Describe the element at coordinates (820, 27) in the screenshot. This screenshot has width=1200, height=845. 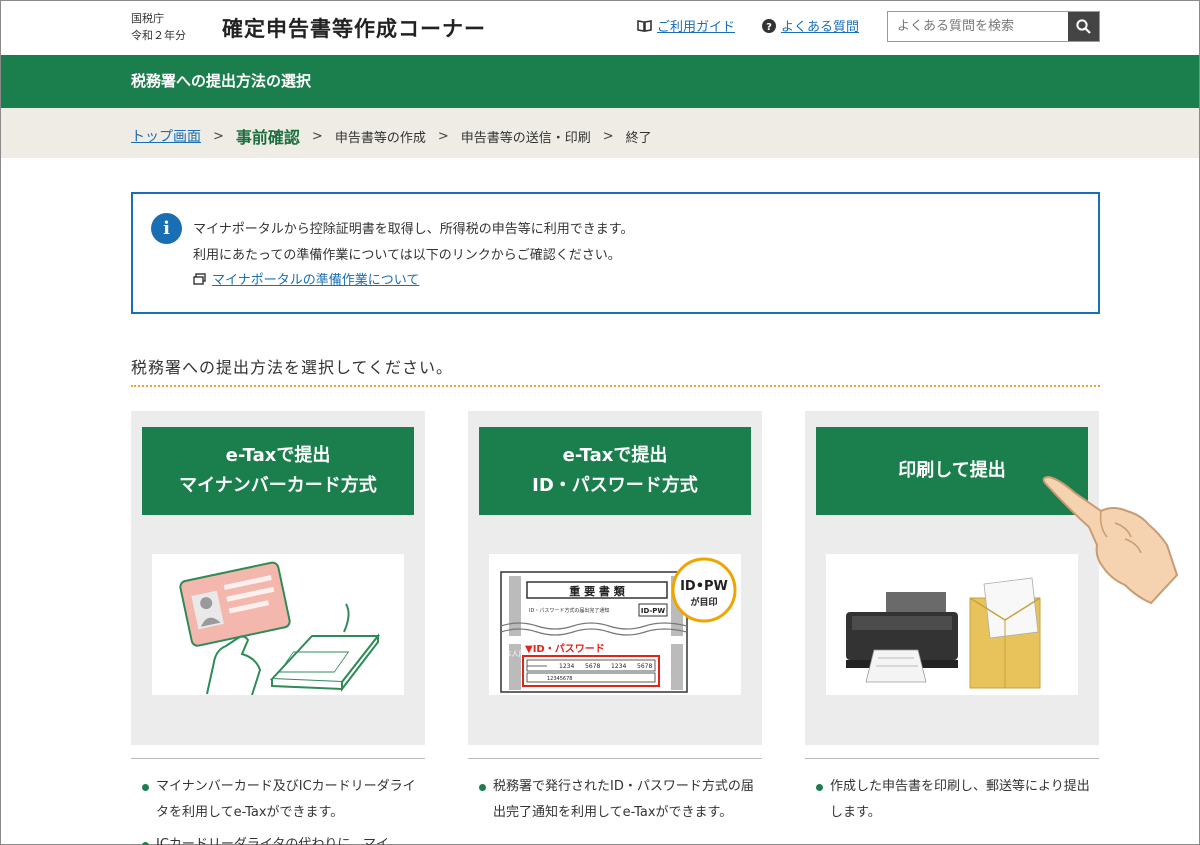
I see `faq-link-label: よくある質問` at that location.